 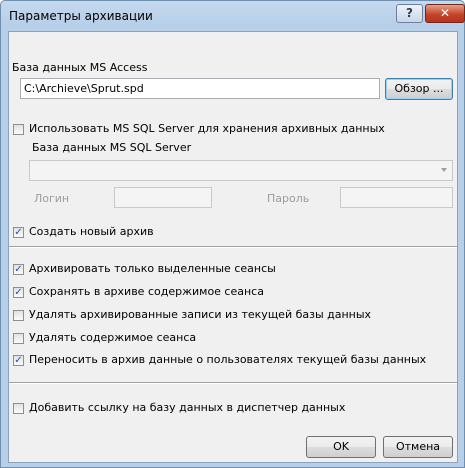 I want to click on selected-sessions-checkbox: ✓, so click(x=18, y=269).